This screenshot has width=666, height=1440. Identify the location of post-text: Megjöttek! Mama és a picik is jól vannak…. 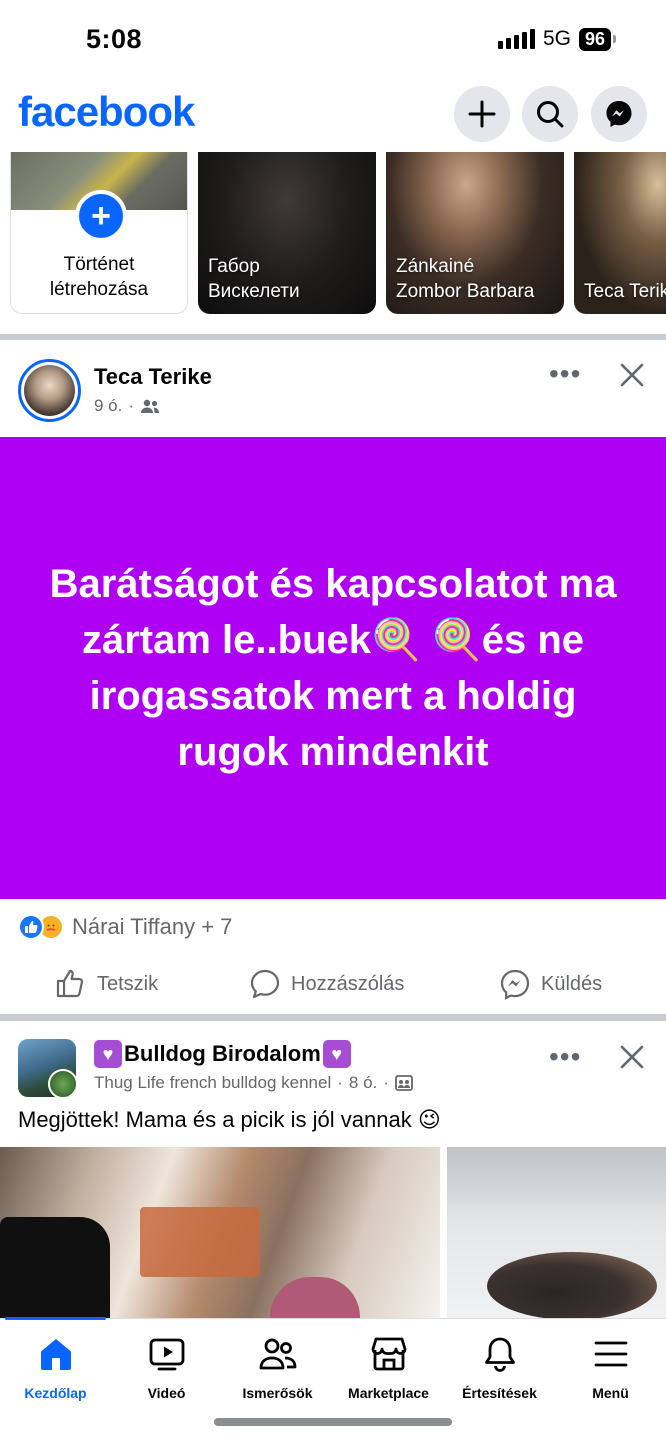
(229, 1119).